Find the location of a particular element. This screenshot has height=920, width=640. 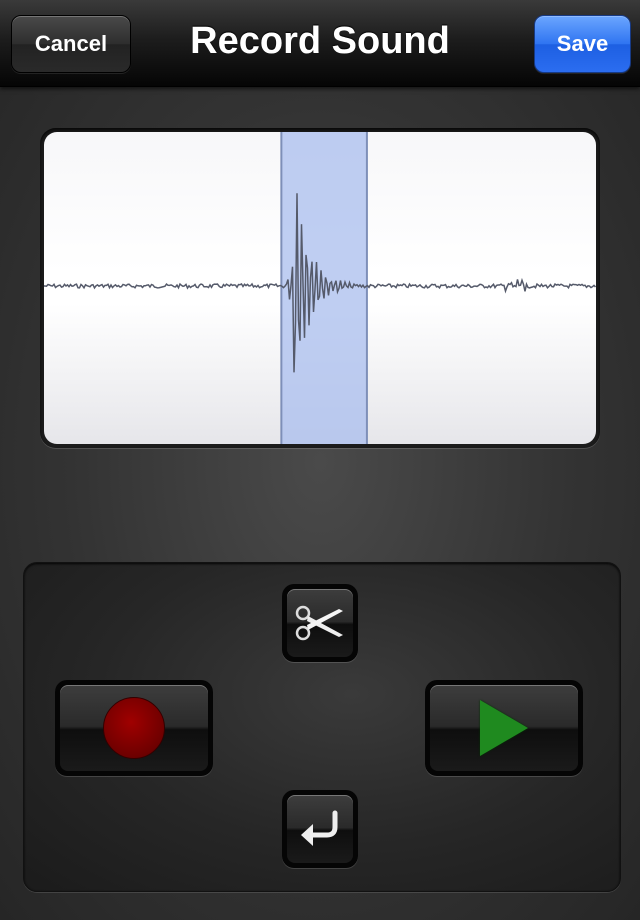

play-button is located at coordinates (504, 728).